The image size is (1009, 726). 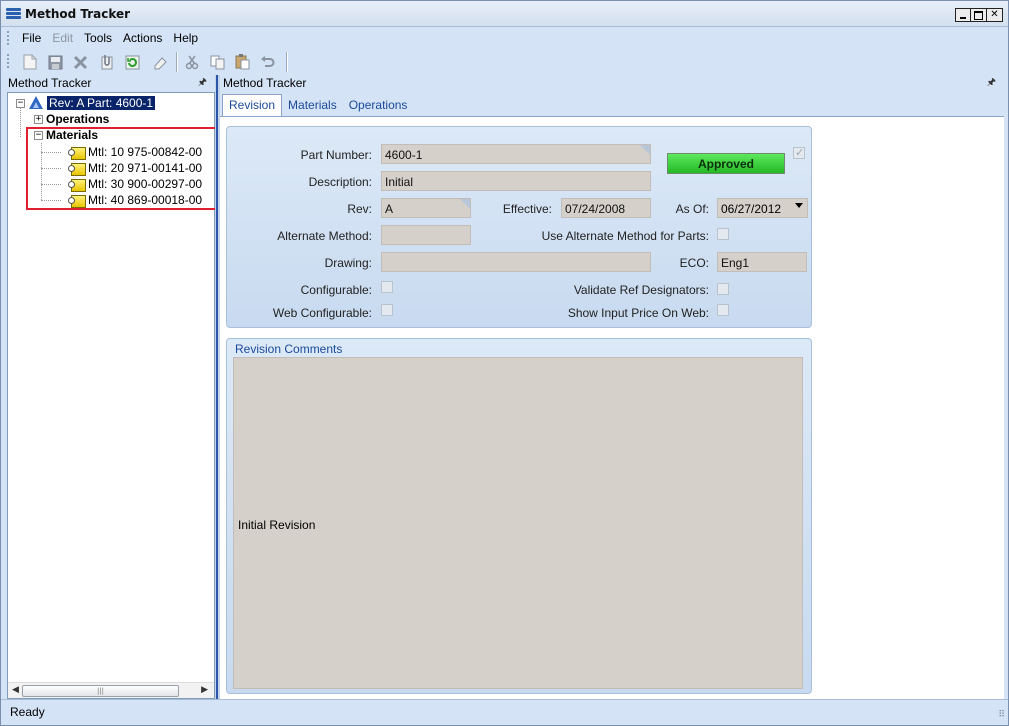 What do you see at coordinates (322, 313) in the screenshot?
I see `web-configurable-label: Web Configurable:` at bounding box center [322, 313].